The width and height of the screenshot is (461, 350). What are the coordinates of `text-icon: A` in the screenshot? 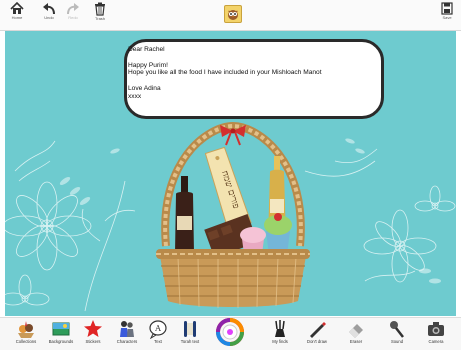 It's located at (158, 329).